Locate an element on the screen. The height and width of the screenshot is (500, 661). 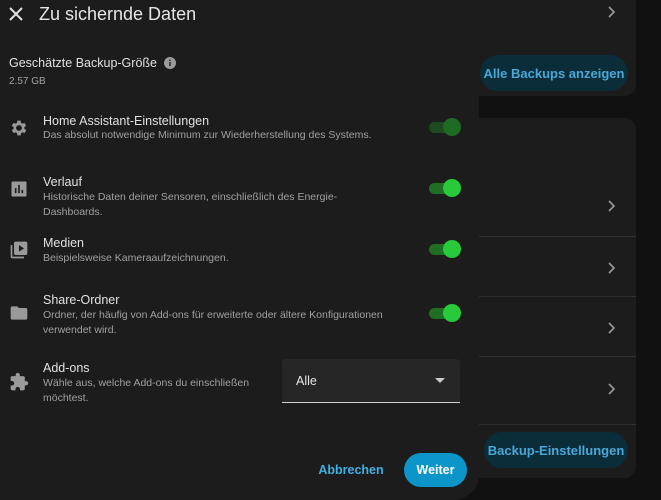
row-title-history: Verlauf is located at coordinates (62, 182).